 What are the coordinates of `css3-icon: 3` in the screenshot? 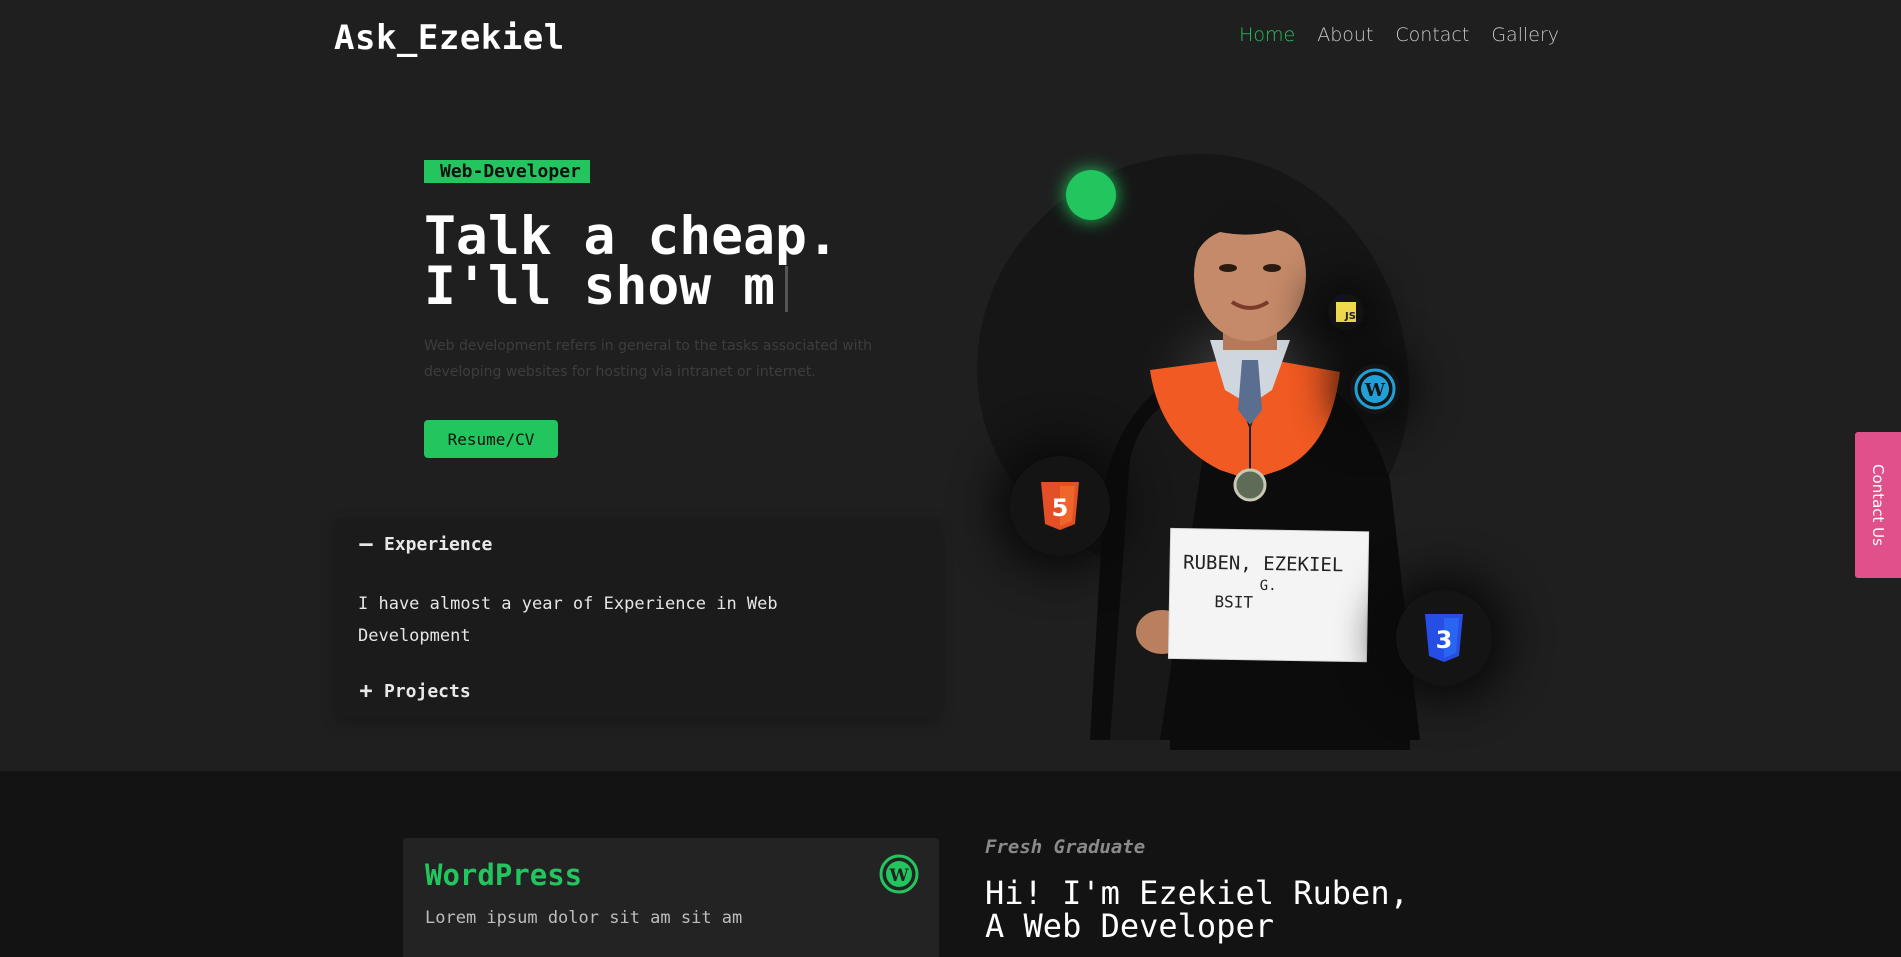 It's located at (1444, 638).